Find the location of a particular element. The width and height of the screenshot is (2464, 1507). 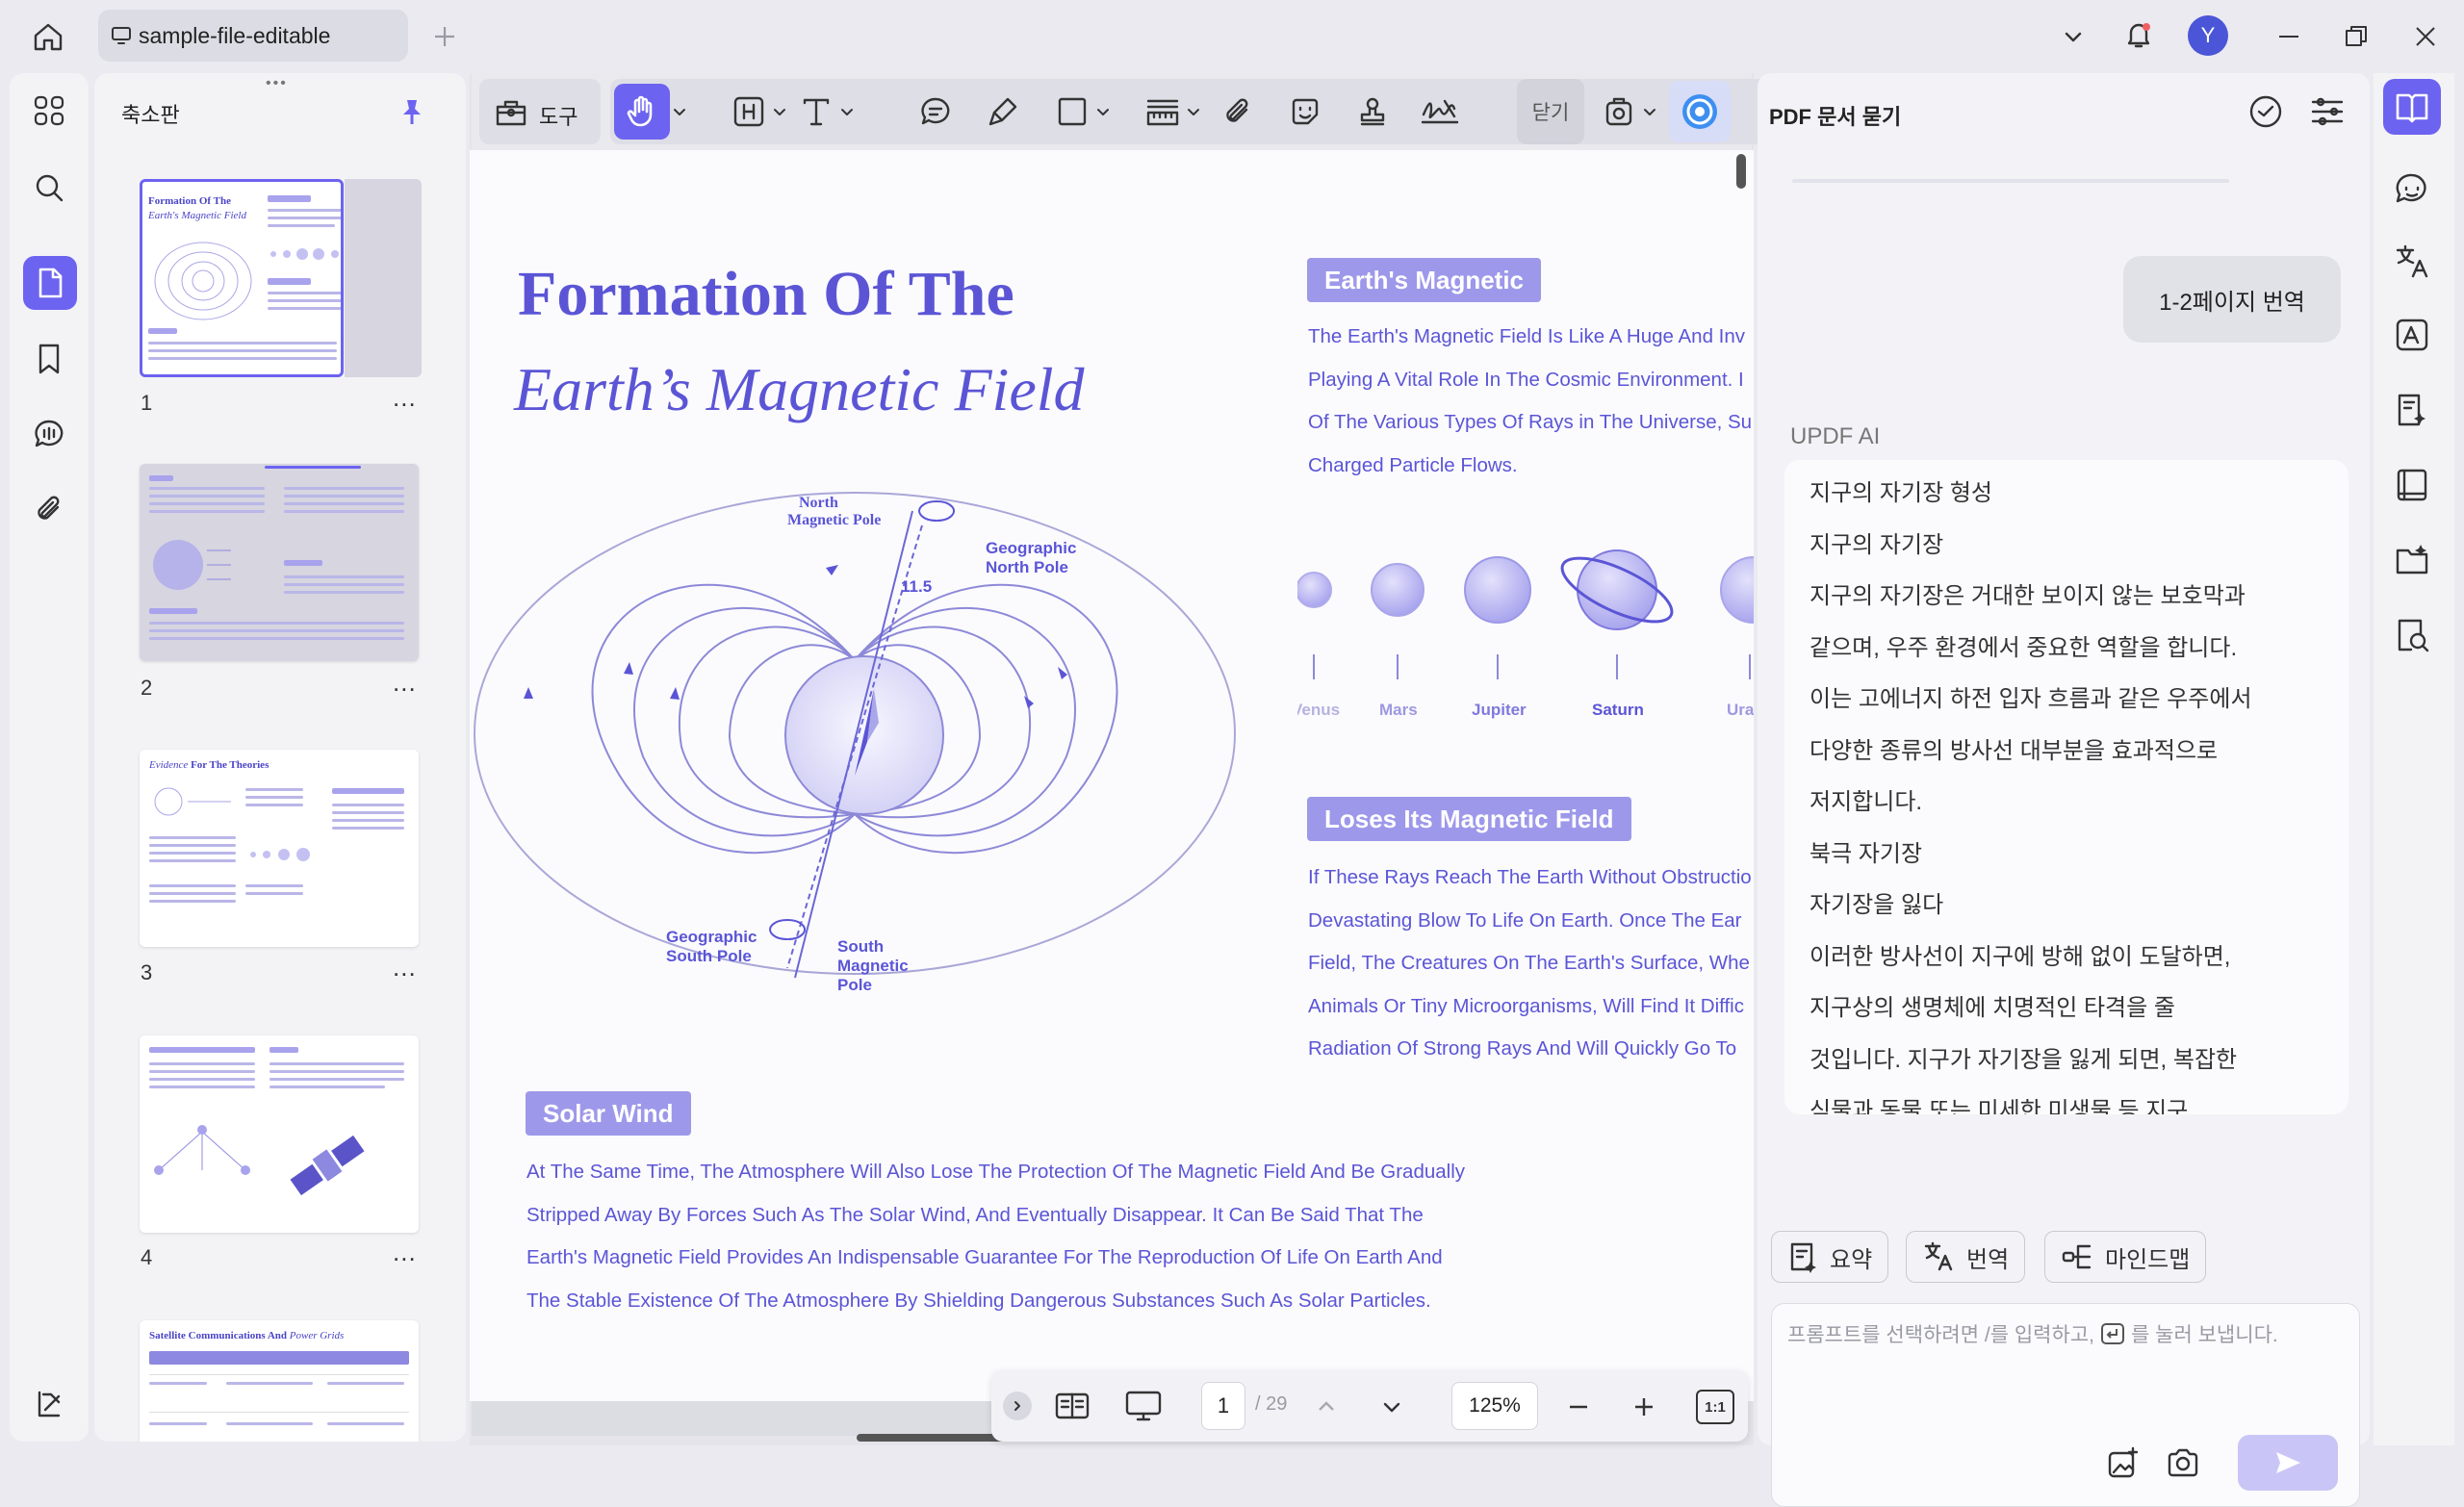

prompt-input: 프롬프트를 선택하려면 /를 입력하고, 를 눌러 보냅니다. is located at coordinates (2065, 1405).